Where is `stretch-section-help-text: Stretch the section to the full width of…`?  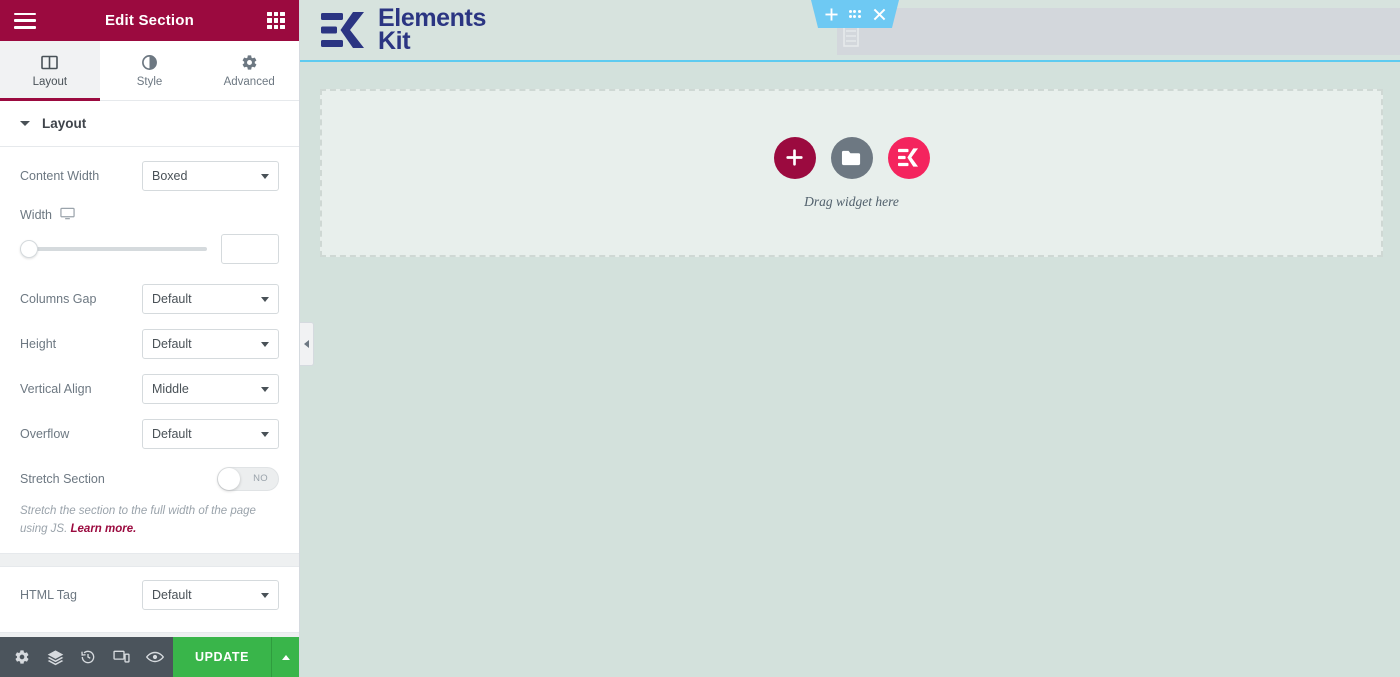
stretch-section-help-text: Stretch the section to the full width of… is located at coordinates (138, 520).